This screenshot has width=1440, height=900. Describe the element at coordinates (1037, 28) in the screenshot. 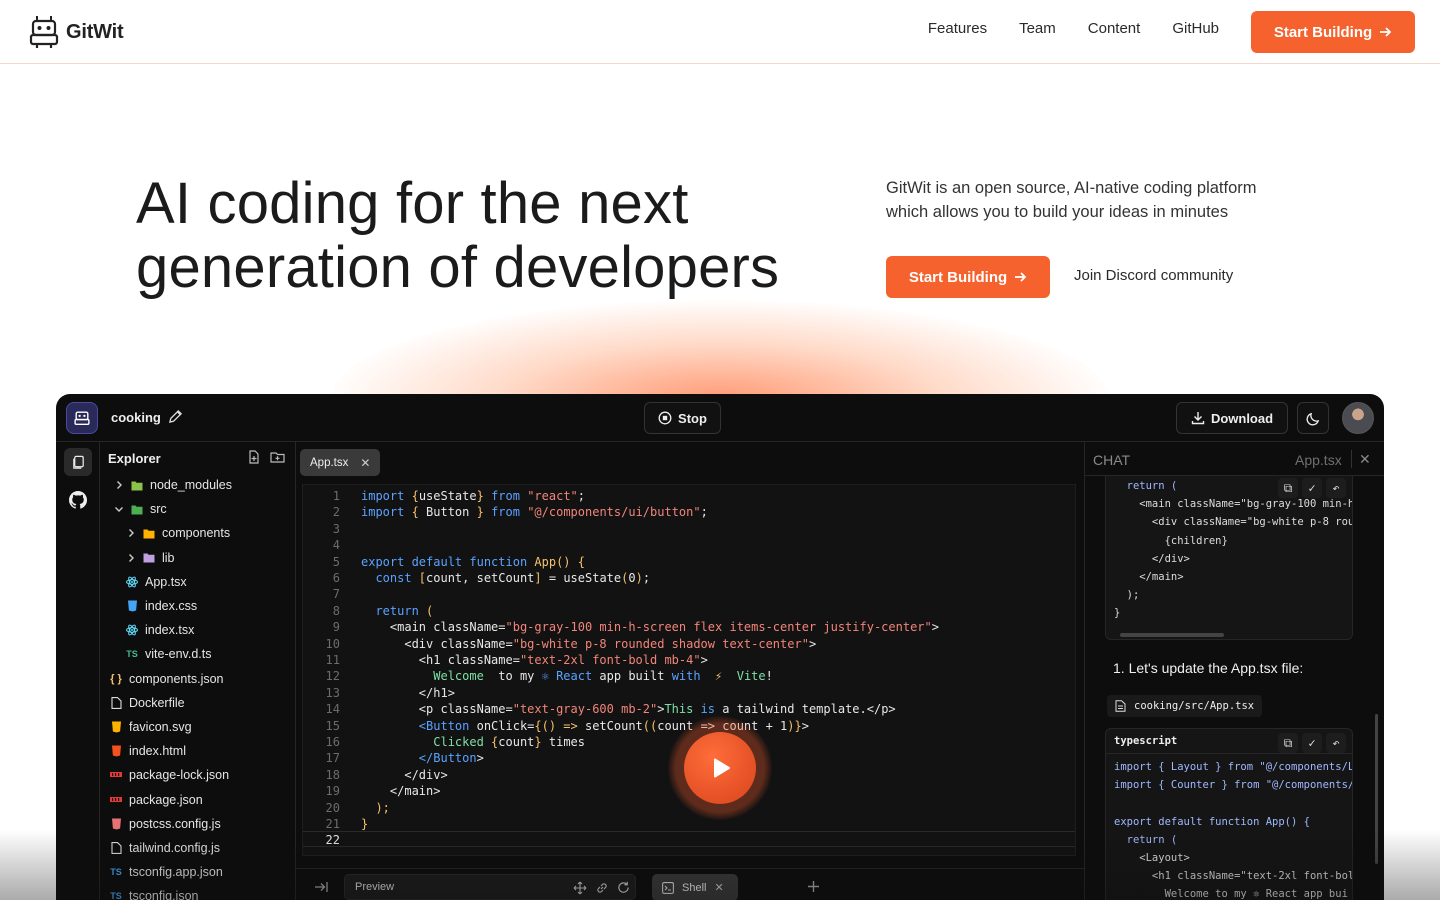

I see `nav-link-team: Team` at that location.